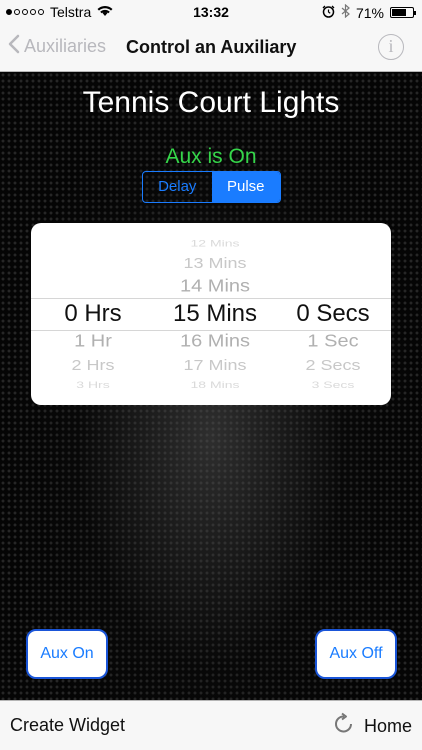 The image size is (422, 750). I want to click on back-label: Auxiliaries, so click(65, 46).